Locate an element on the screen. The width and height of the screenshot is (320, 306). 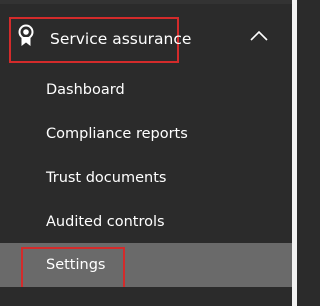
nav-item-label: Audited controls is located at coordinates (105, 222).